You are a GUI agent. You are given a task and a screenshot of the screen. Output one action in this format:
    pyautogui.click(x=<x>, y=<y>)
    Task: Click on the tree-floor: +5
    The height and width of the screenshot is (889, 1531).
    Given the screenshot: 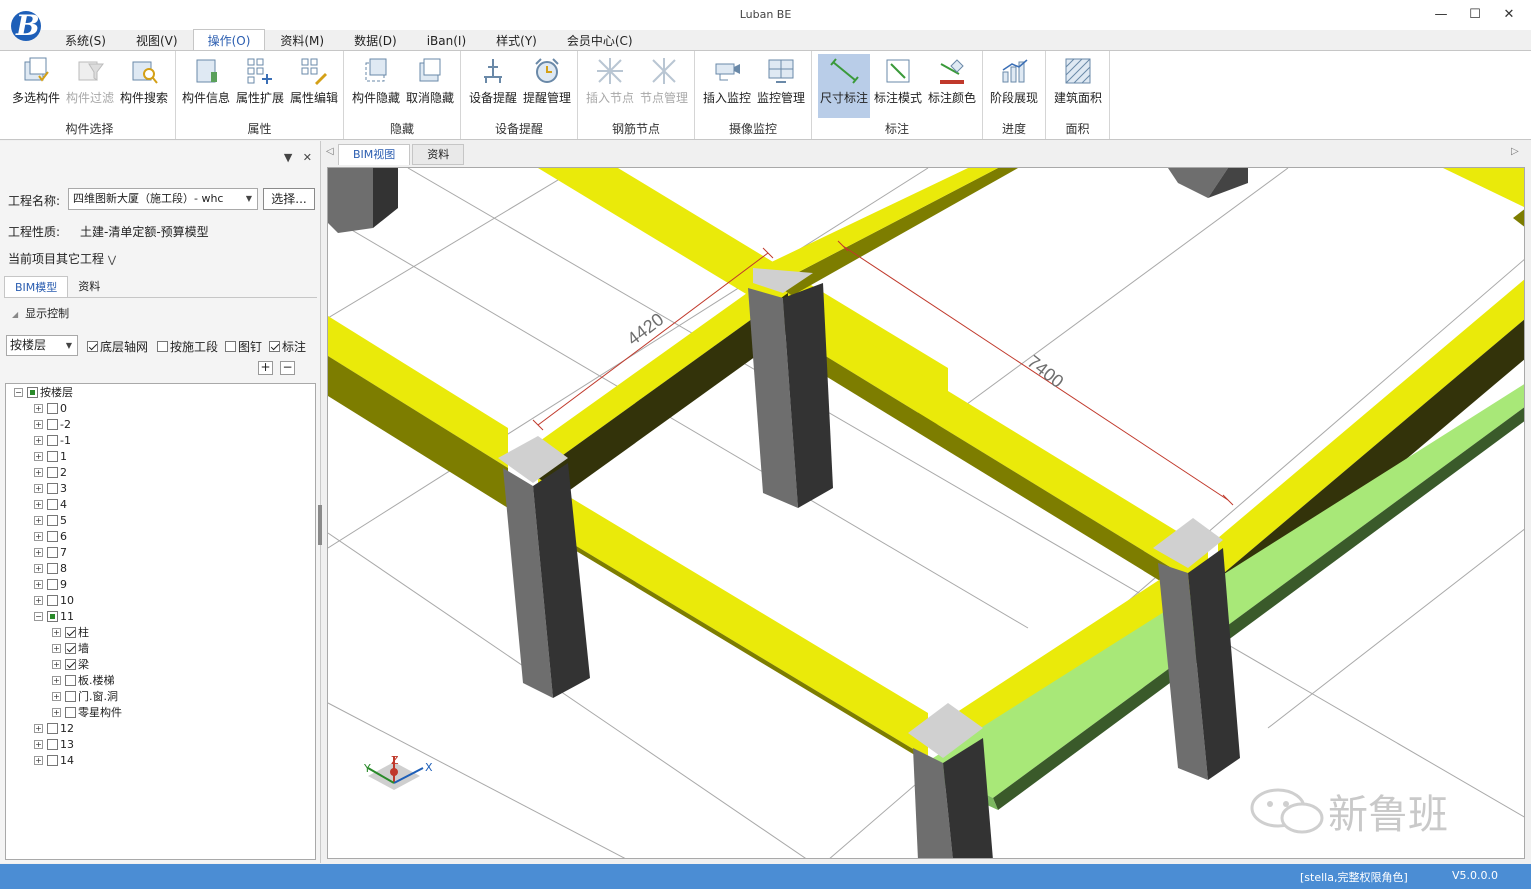 What is the action you would take?
    pyautogui.click(x=50, y=520)
    